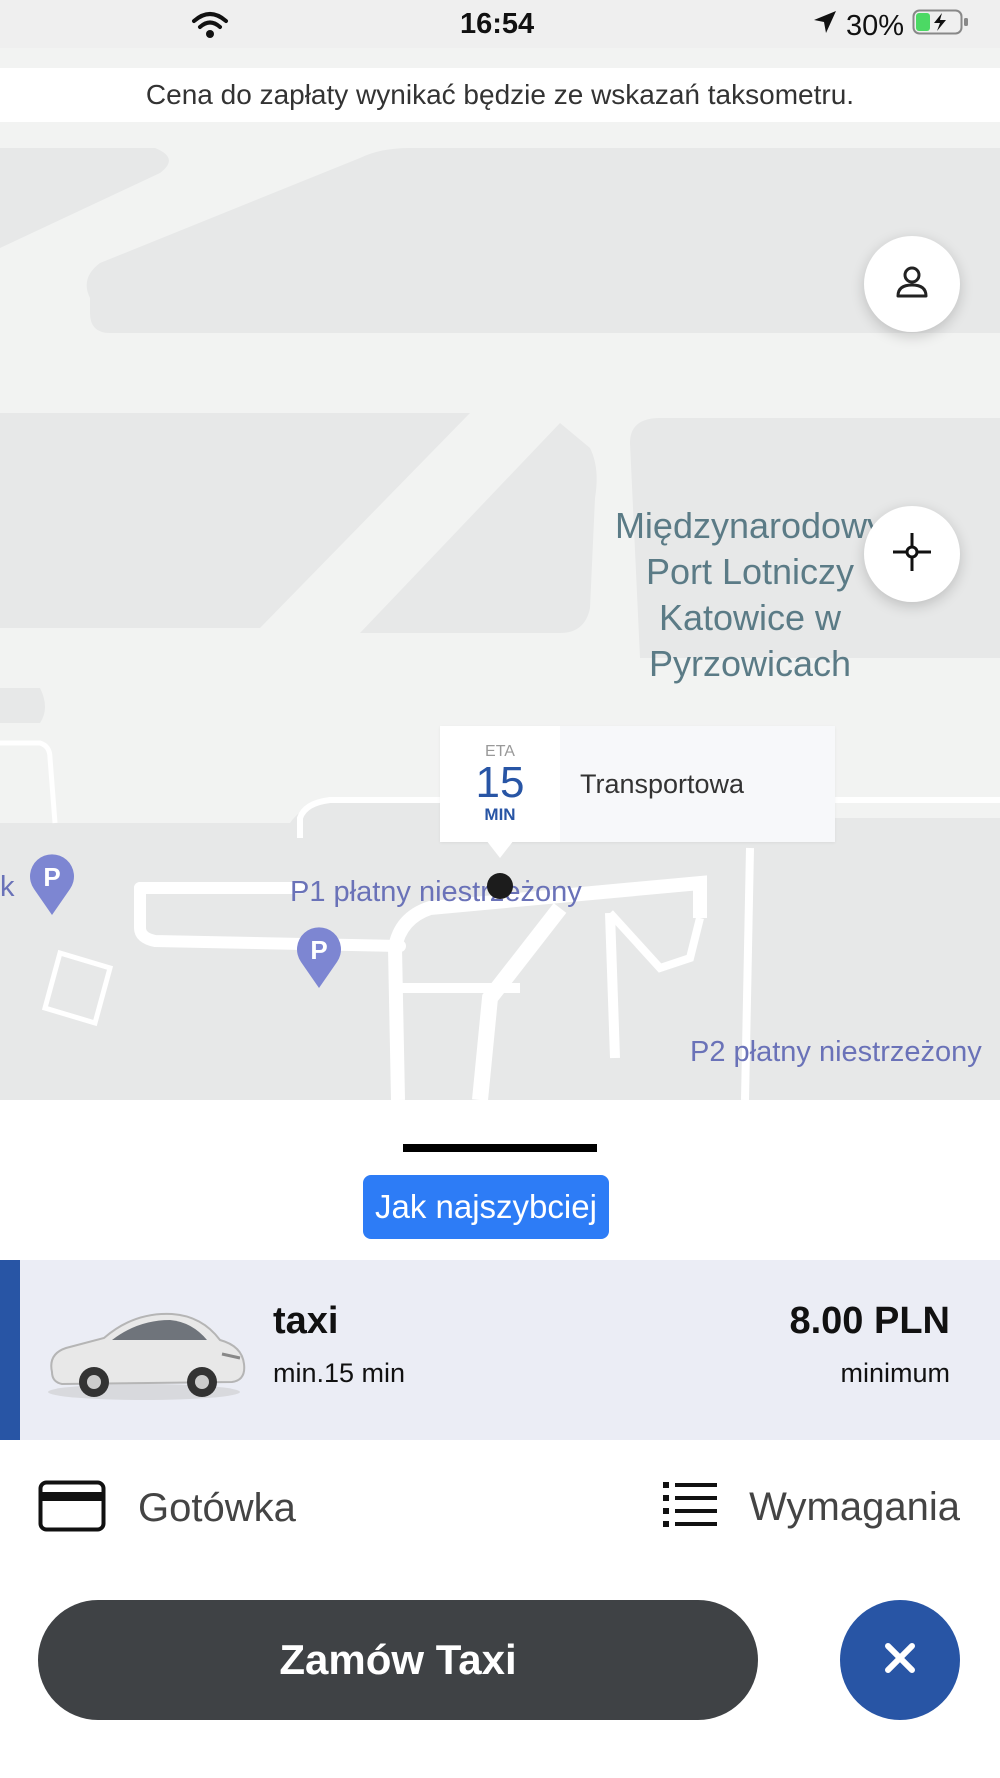 The image size is (1000, 1778). What do you see at coordinates (436, 892) in the screenshot?
I see `parking-label-p1: P1 płatny niestrzeżony` at bounding box center [436, 892].